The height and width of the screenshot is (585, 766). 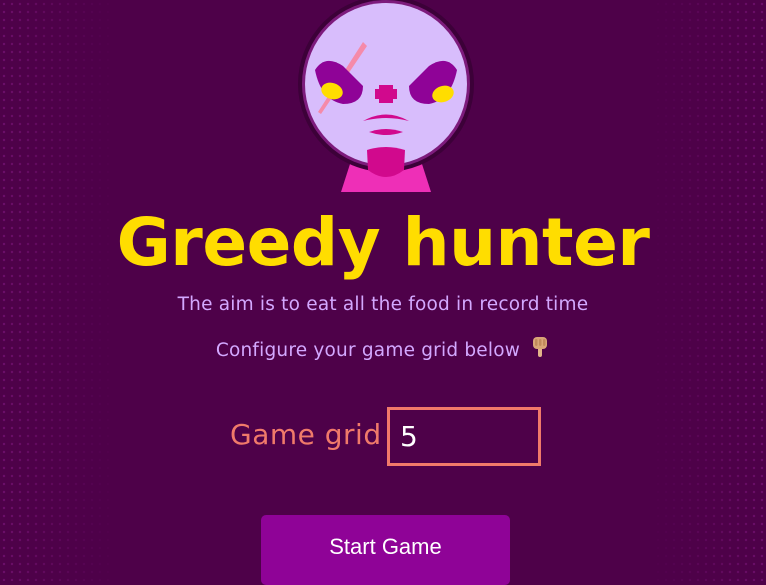 What do you see at coordinates (385, 550) in the screenshot?
I see `start-game-button: Start Game` at bounding box center [385, 550].